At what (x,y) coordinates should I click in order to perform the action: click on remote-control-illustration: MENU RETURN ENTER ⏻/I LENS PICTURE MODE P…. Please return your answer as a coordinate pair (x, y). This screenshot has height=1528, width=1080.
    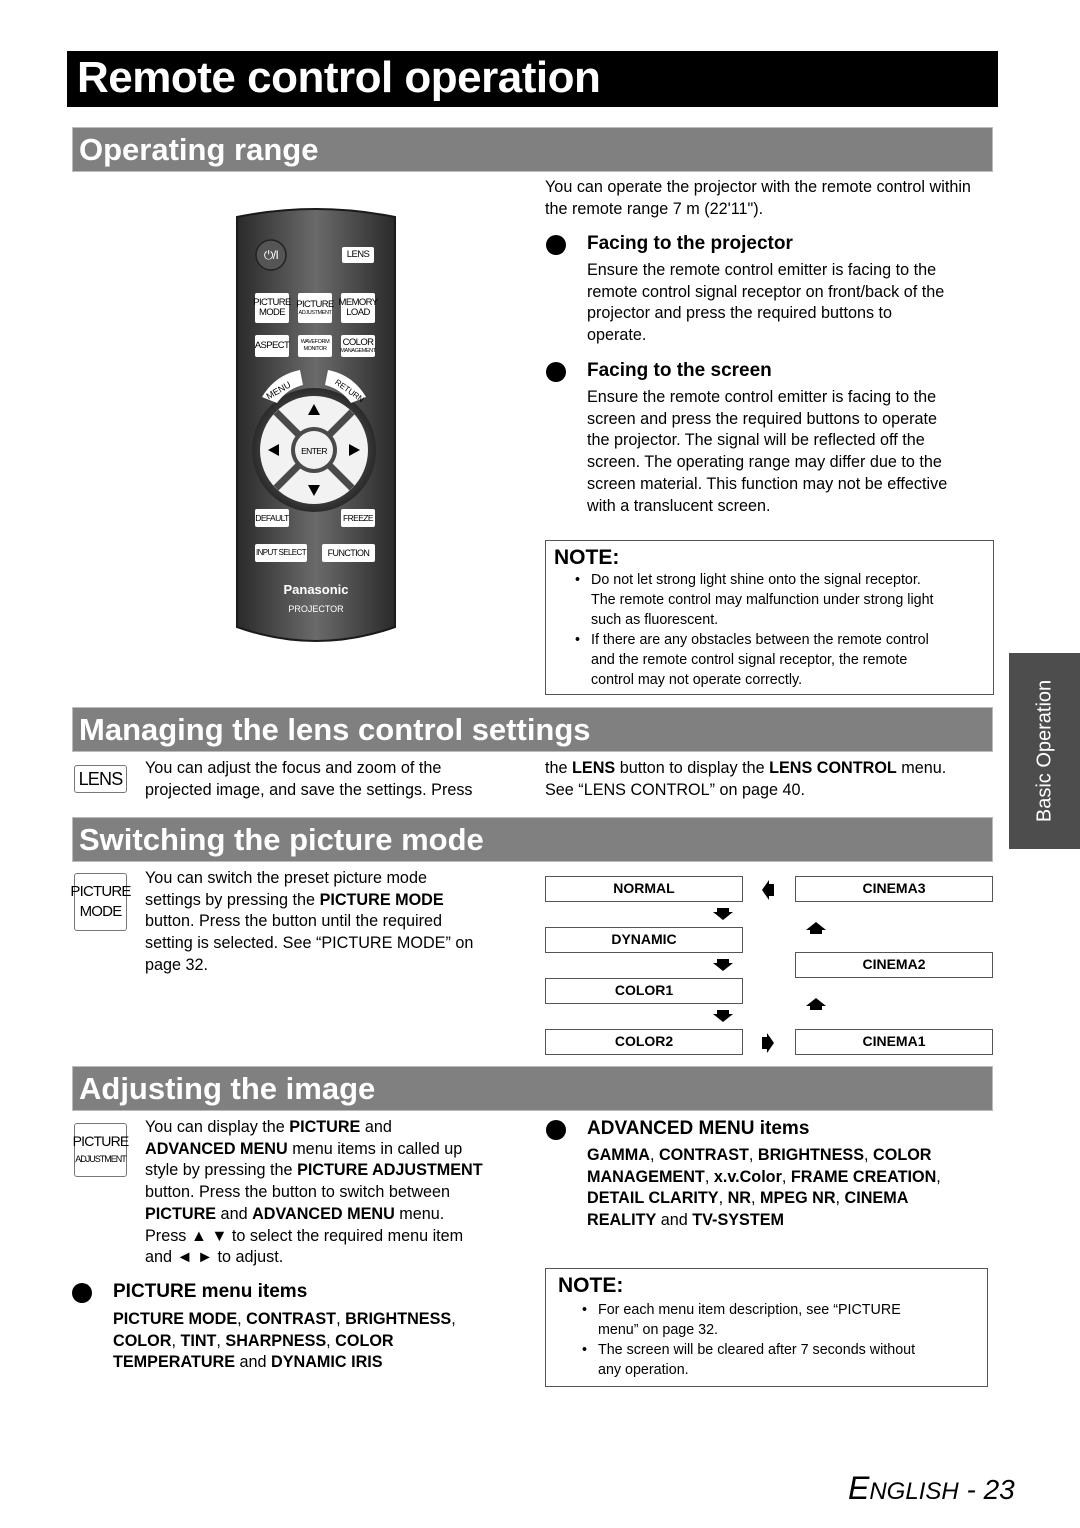
    Looking at the image, I should click on (316, 427).